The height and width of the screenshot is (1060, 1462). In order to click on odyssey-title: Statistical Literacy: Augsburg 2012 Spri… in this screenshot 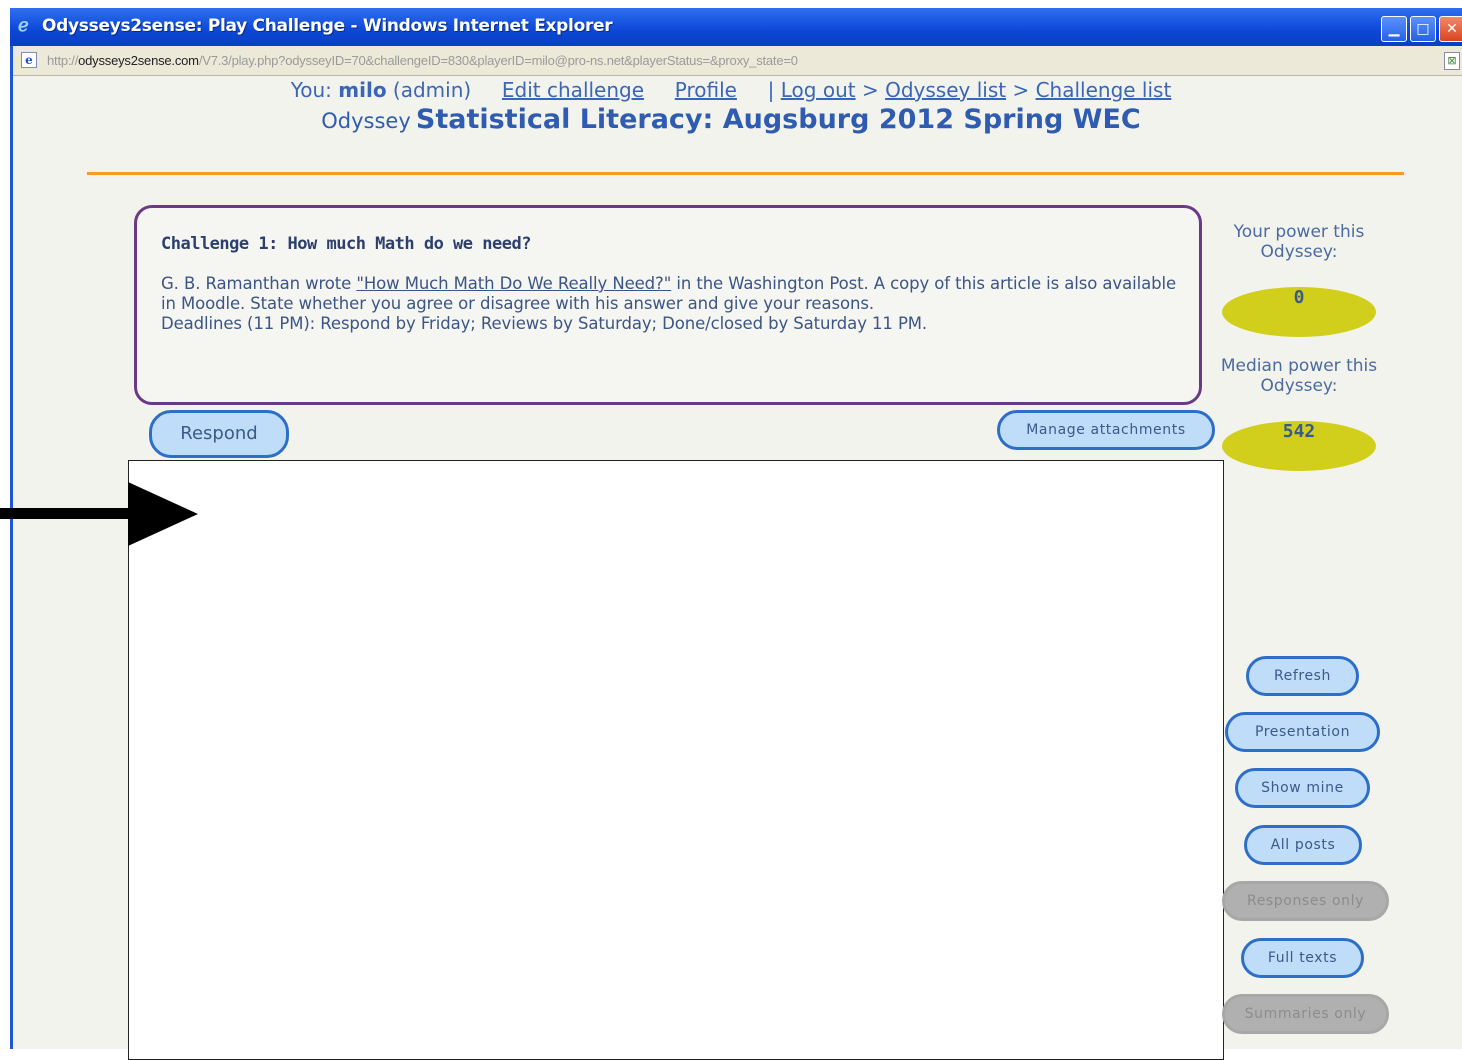, I will do `click(778, 119)`.